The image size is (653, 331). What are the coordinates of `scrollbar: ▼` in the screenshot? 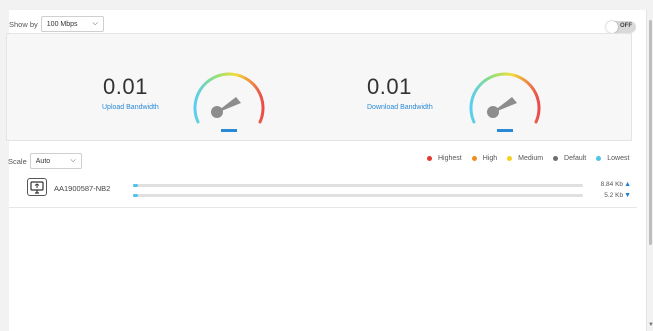 It's located at (650, 170).